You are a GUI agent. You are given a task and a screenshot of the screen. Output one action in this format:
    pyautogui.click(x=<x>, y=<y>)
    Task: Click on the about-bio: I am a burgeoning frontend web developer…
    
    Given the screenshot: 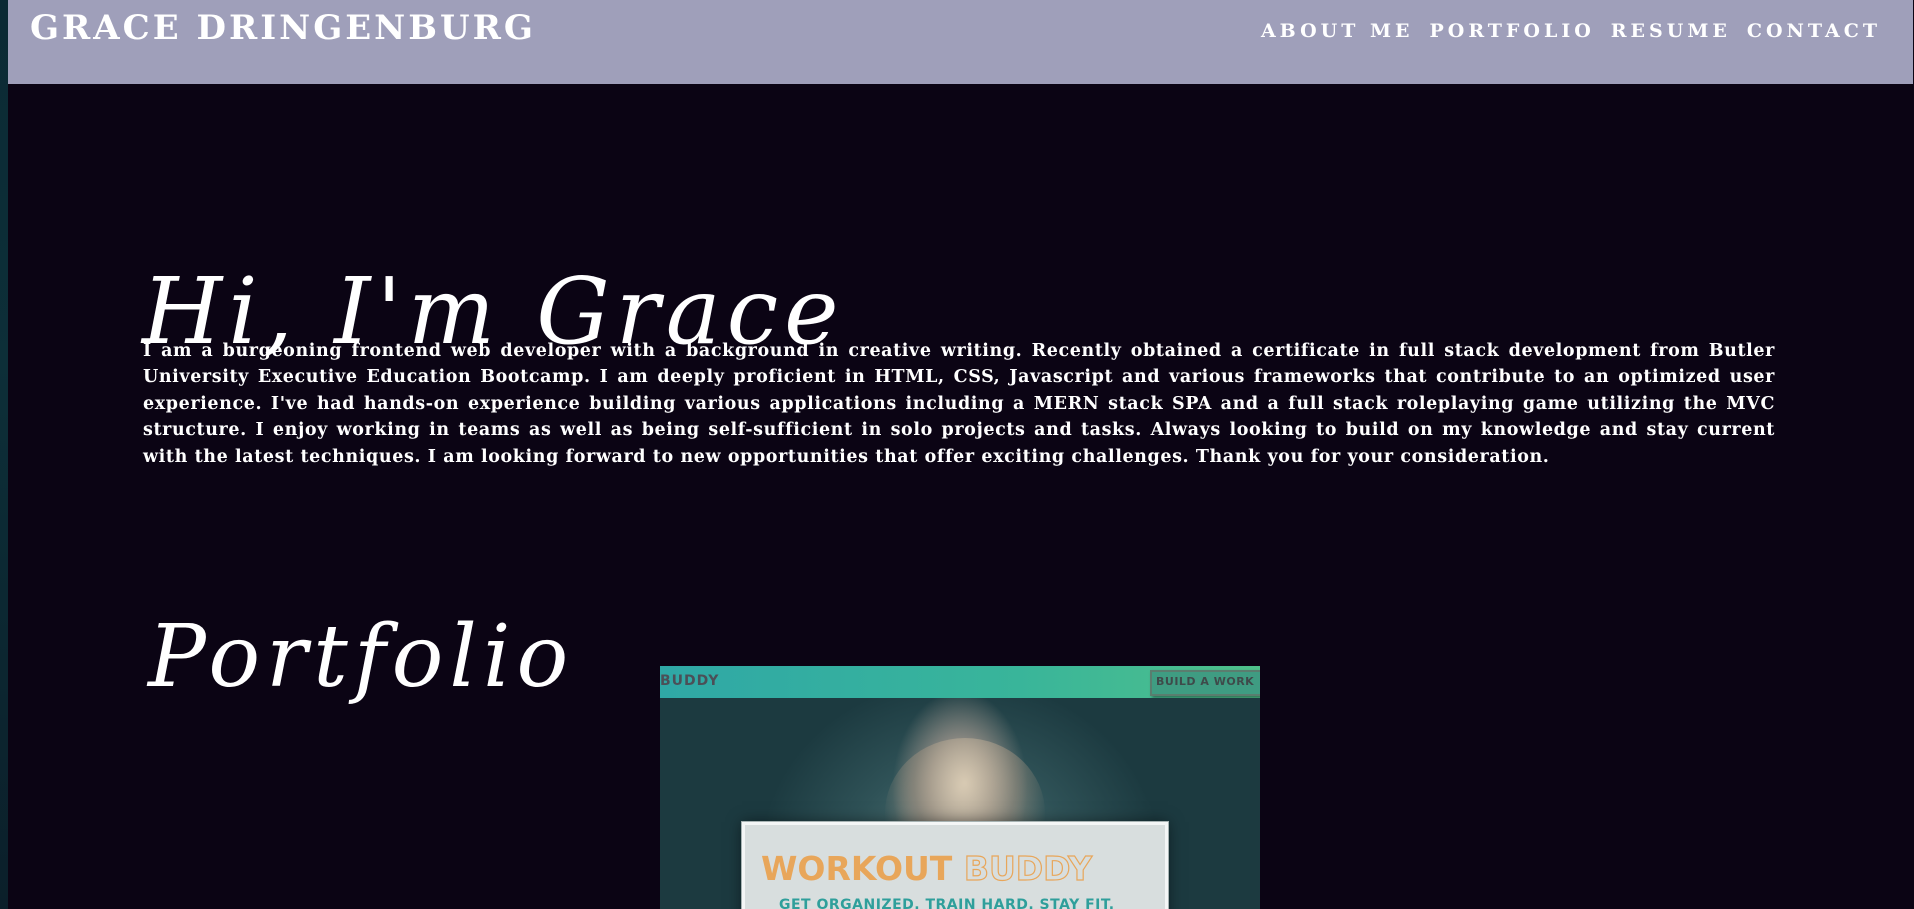 What is the action you would take?
    pyautogui.click(x=959, y=403)
    